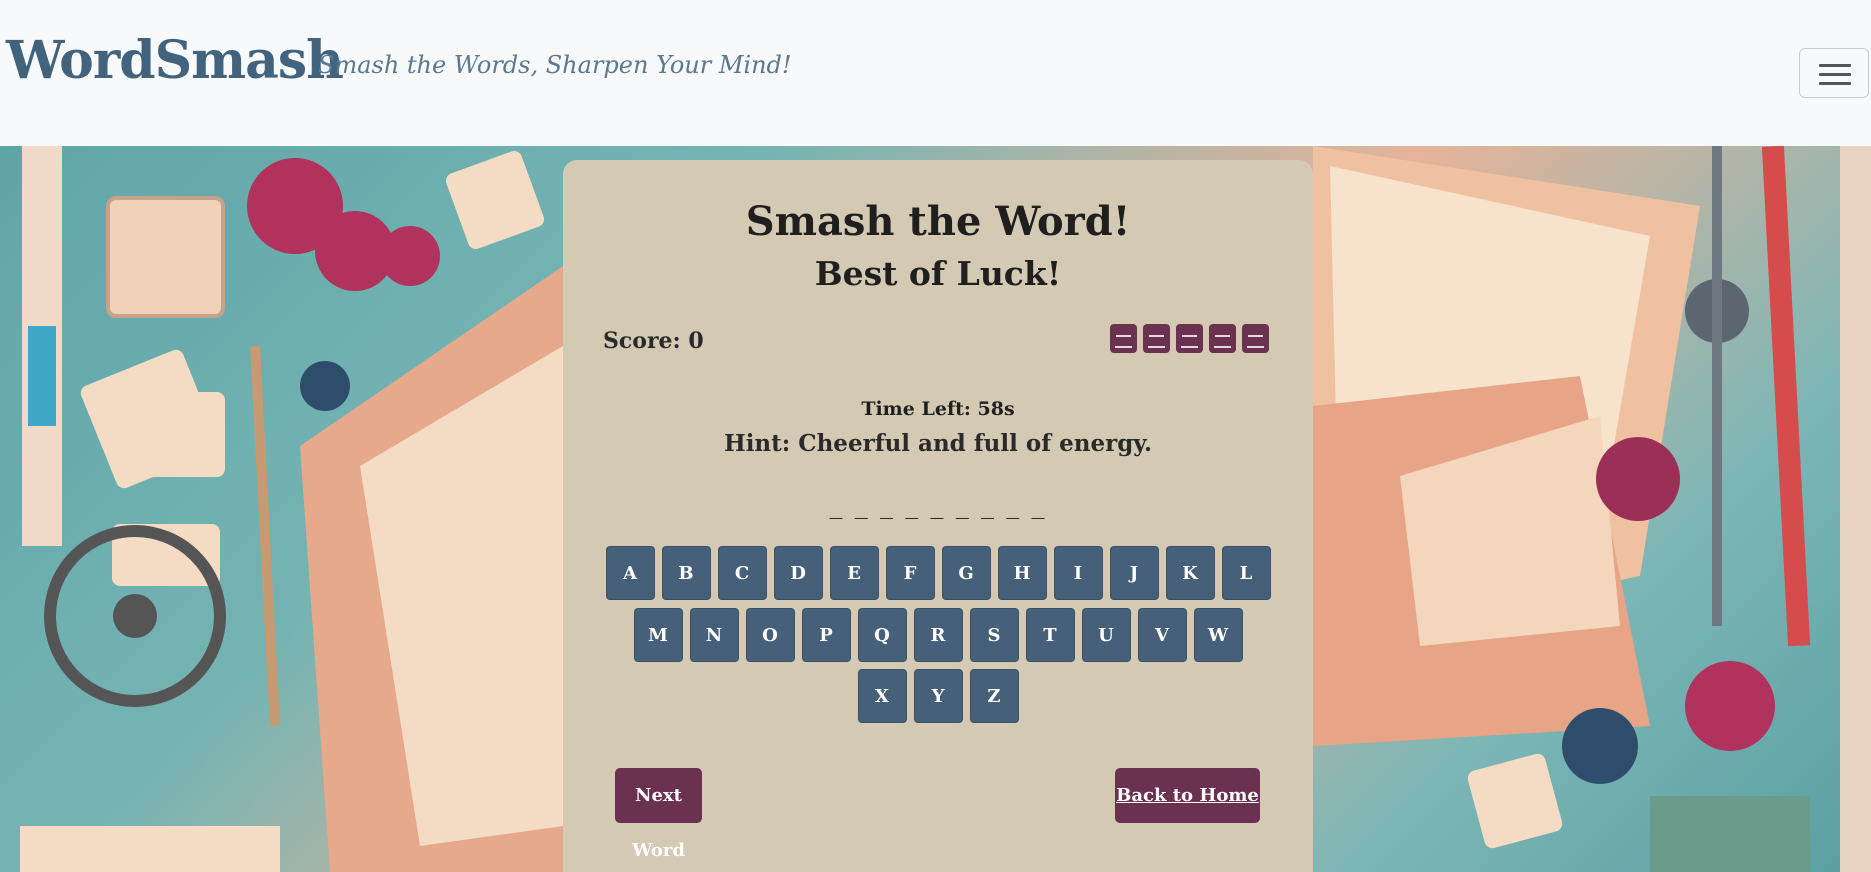 Image resolution: width=1871 pixels, height=872 pixels. I want to click on back-to-home-button: Back to Home, so click(1187, 795).